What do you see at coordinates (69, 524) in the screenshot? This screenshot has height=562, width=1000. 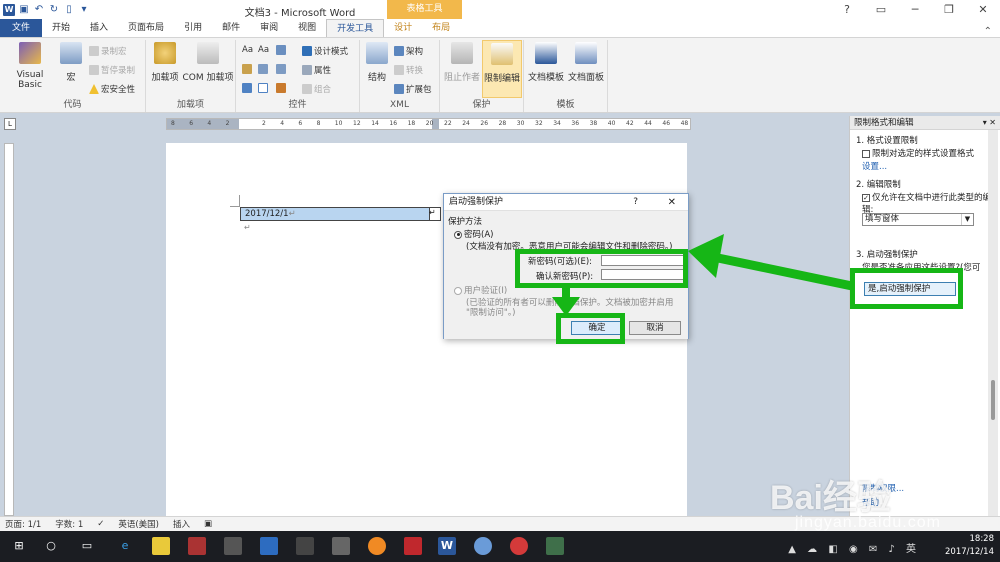 I see `word-count: 字数: 1` at bounding box center [69, 524].